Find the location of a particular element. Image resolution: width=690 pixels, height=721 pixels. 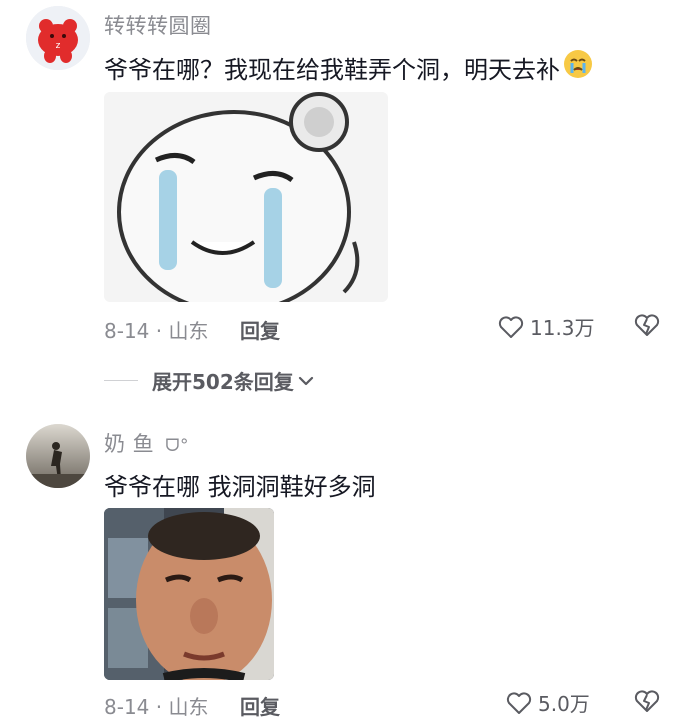

avatar: z is located at coordinates (58, 38).